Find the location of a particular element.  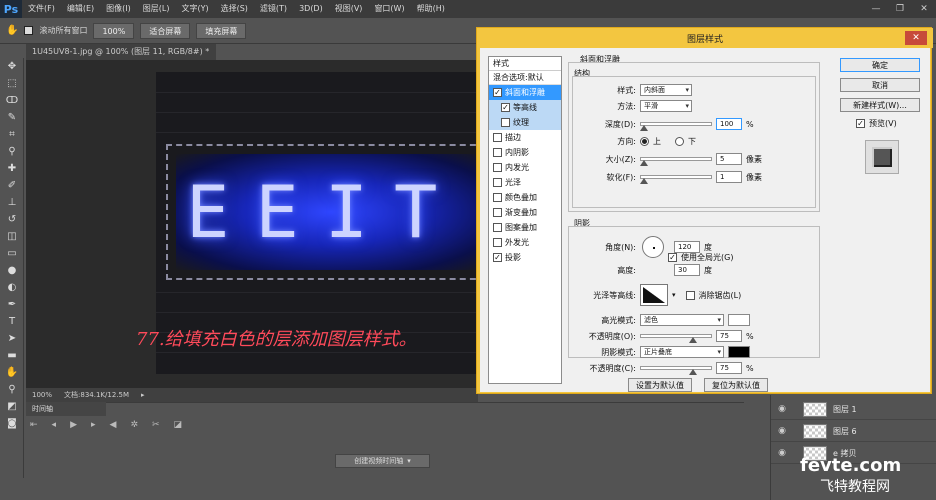

style-contour: ✓ 等高线 is located at coordinates (525, 107).